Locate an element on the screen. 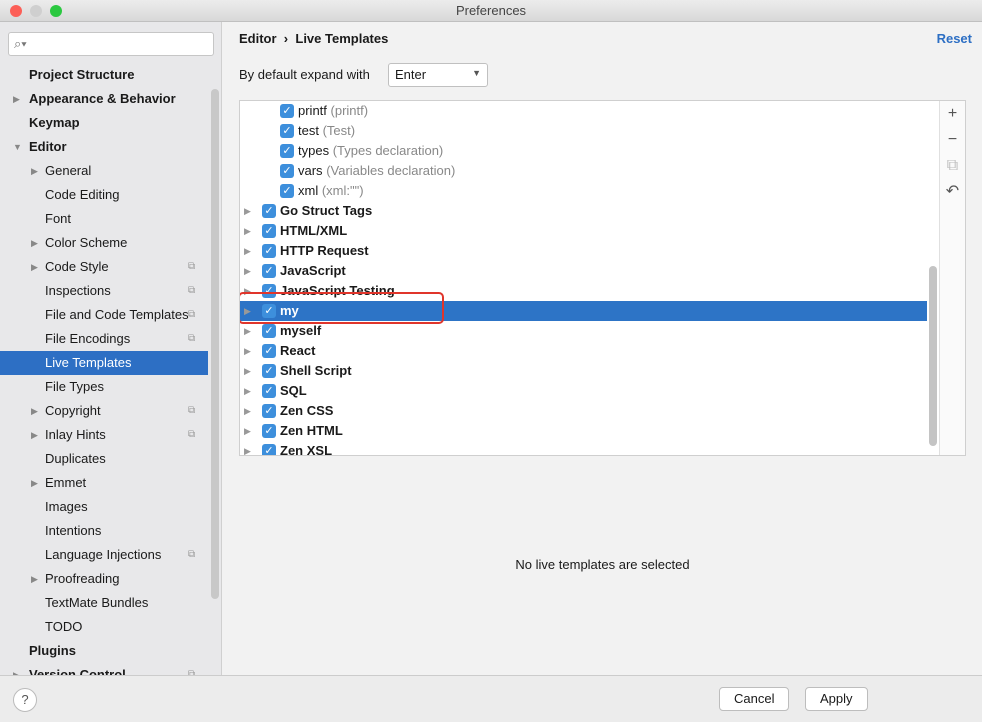 The image size is (982, 722). apply-button: Apply is located at coordinates (836, 699).